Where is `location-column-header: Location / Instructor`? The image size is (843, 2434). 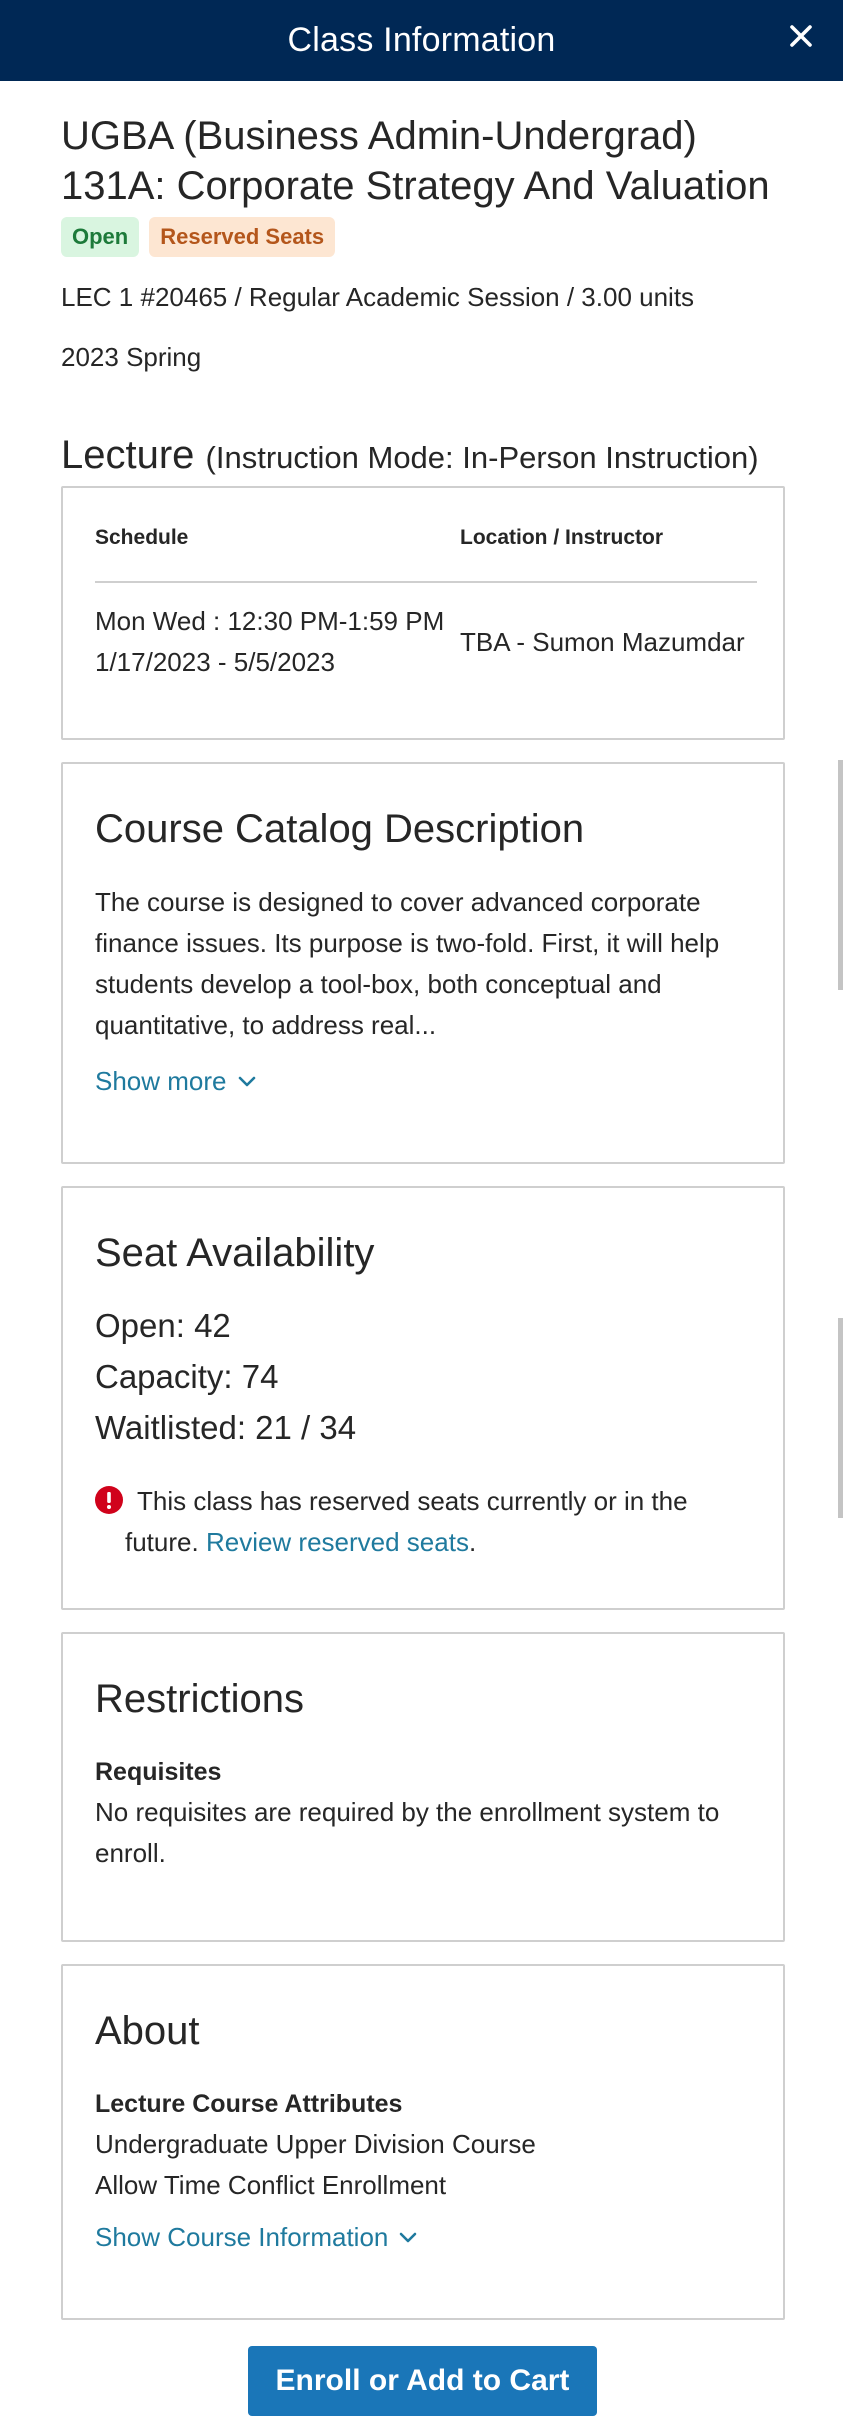
location-column-header: Location / Instructor is located at coordinates (562, 537).